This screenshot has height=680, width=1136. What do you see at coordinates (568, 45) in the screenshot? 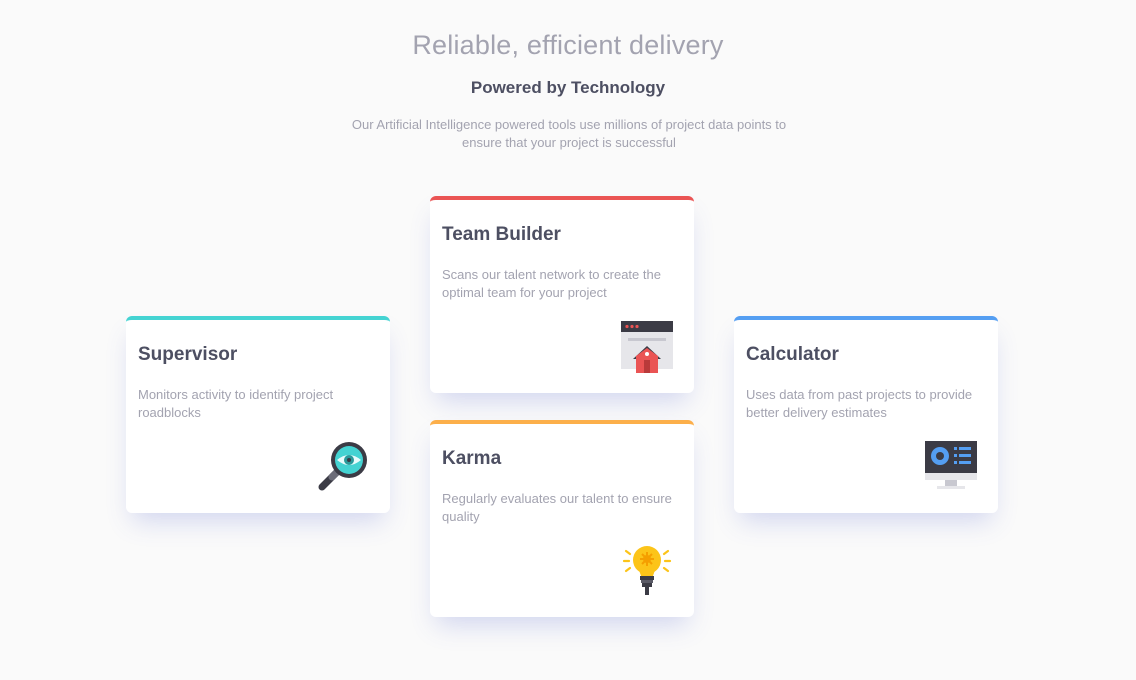
I see `page-headline: Reliable, efficient delivery` at bounding box center [568, 45].